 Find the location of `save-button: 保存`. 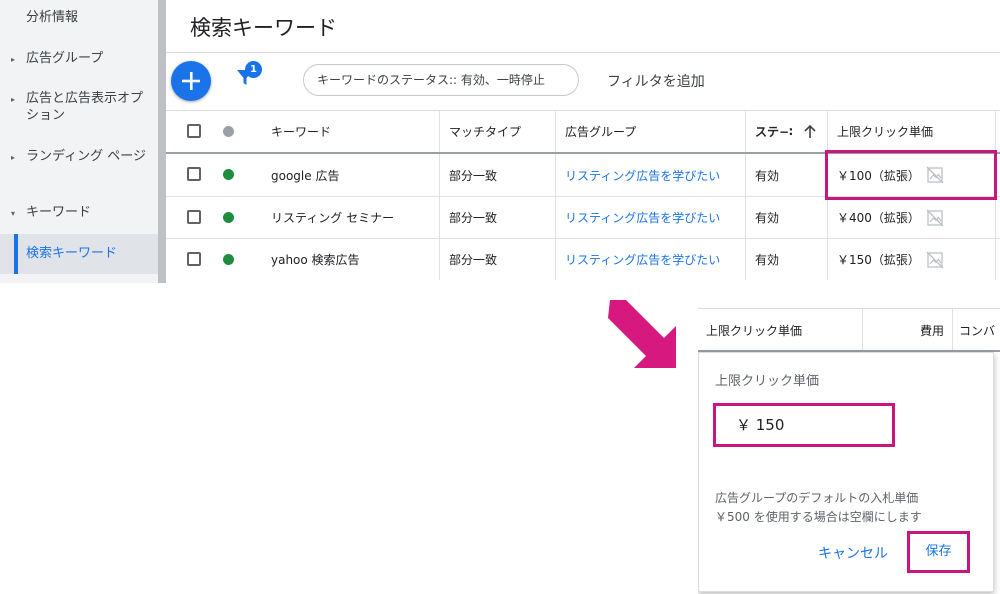

save-button: 保存 is located at coordinates (938, 552).